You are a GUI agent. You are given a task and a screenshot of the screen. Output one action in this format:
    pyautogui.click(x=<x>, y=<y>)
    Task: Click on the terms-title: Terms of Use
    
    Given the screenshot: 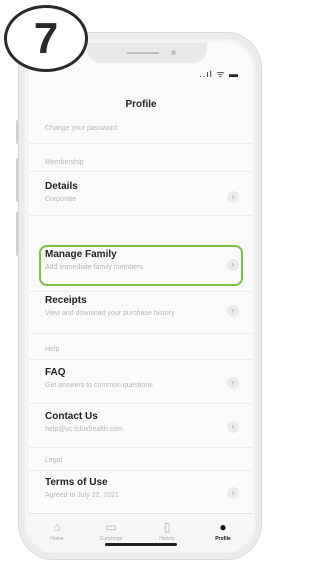 What is the action you would take?
    pyautogui.click(x=76, y=482)
    